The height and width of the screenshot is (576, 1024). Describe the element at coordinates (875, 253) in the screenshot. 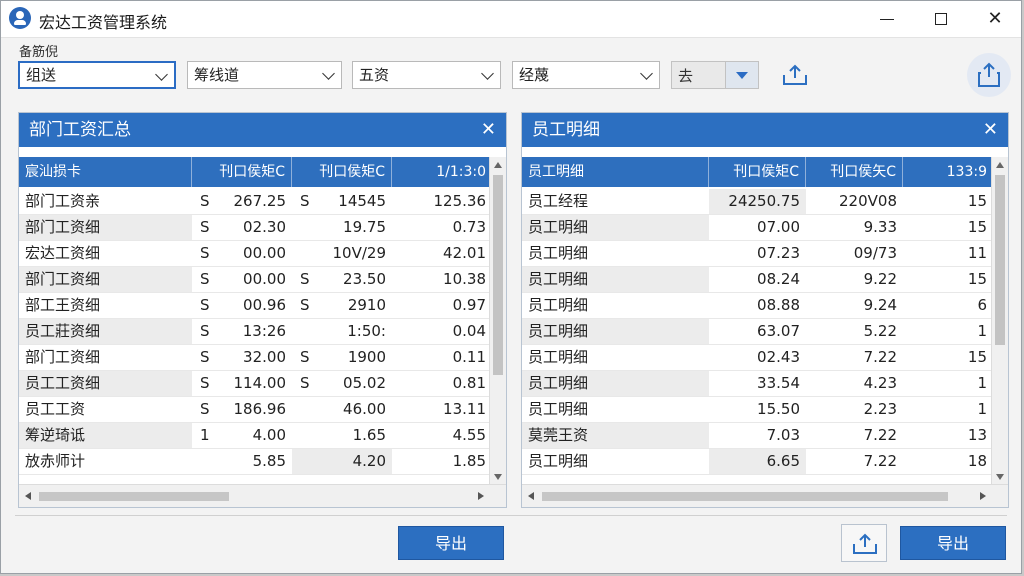

I see `table-cell: 09/73` at that location.